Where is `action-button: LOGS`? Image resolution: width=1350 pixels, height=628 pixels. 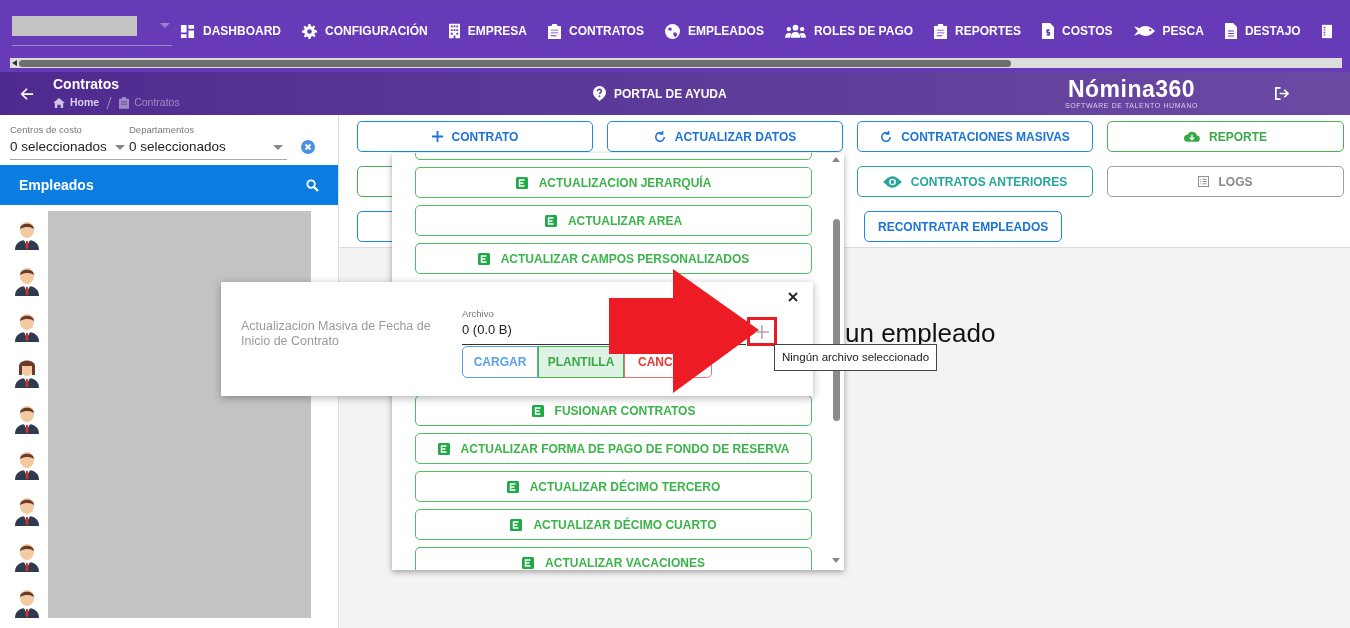 action-button: LOGS is located at coordinates (1225, 181).